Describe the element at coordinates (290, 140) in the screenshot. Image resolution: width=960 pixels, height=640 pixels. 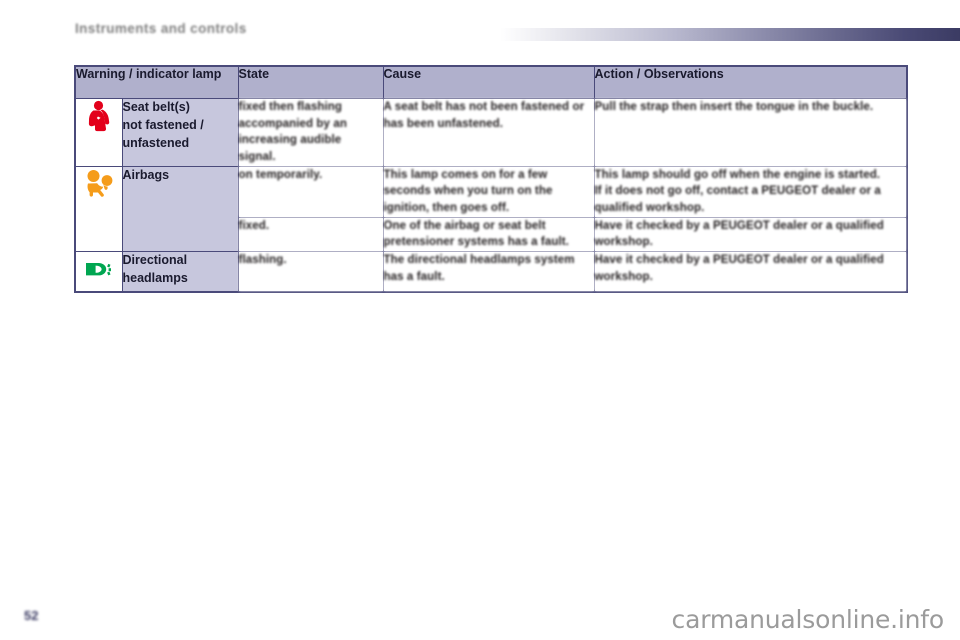
I see `state-line: increasing audible` at that location.